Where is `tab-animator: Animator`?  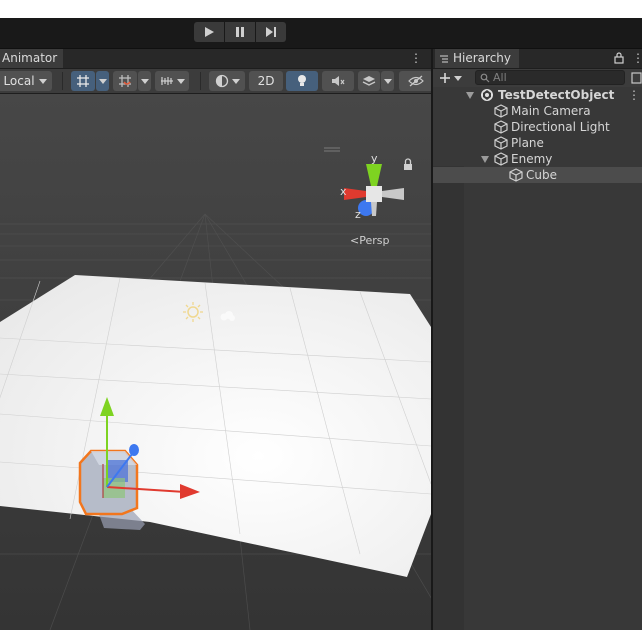 tab-animator: Animator is located at coordinates (32, 58).